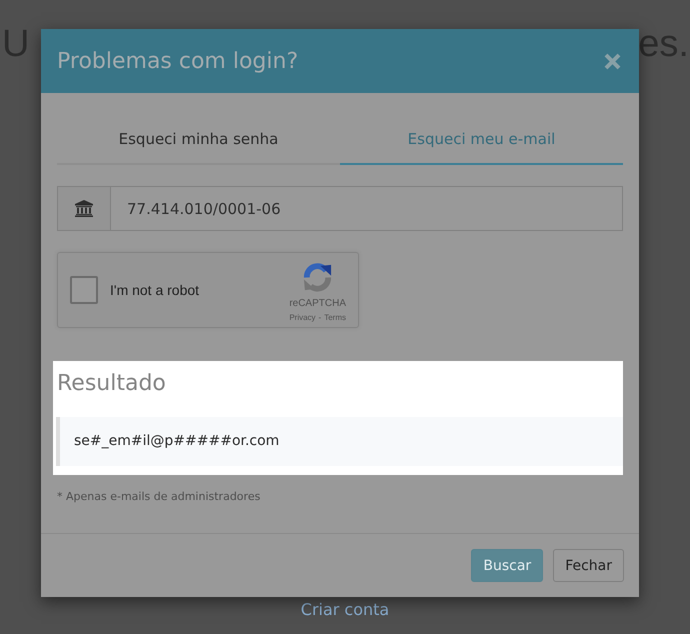 The height and width of the screenshot is (634, 690). What do you see at coordinates (84, 290) in the screenshot?
I see `checkbox` at bounding box center [84, 290].